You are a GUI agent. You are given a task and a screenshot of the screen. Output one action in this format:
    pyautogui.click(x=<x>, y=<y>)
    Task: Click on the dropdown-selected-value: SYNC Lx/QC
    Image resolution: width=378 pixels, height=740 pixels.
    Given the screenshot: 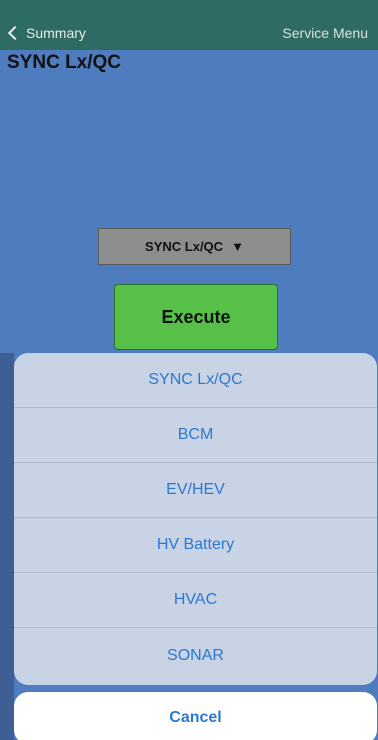 What is the action you would take?
    pyautogui.click(x=184, y=246)
    